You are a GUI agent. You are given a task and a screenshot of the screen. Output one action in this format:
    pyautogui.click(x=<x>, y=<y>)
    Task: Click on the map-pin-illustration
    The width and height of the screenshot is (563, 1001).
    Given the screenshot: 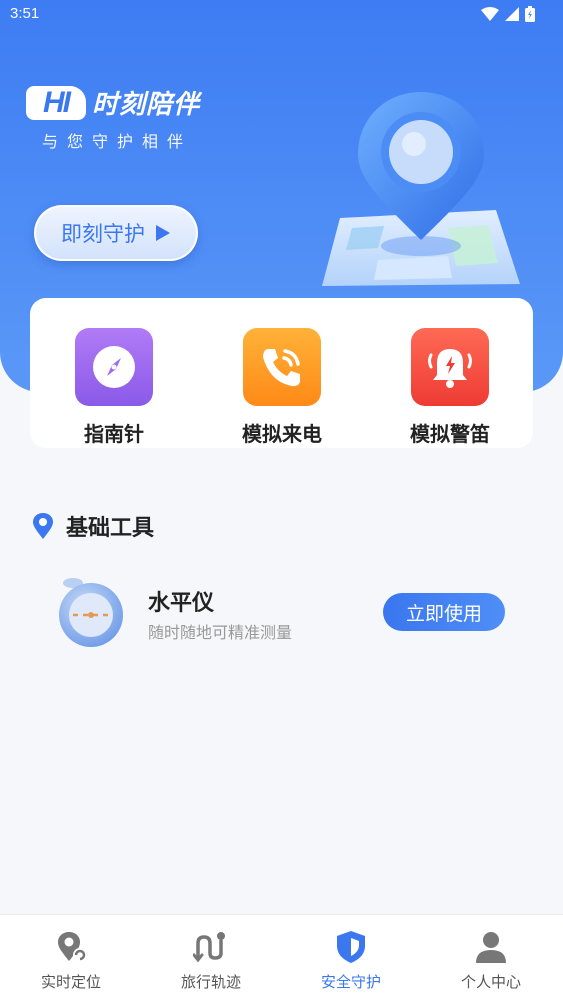 What is the action you would take?
    pyautogui.click(x=421, y=189)
    